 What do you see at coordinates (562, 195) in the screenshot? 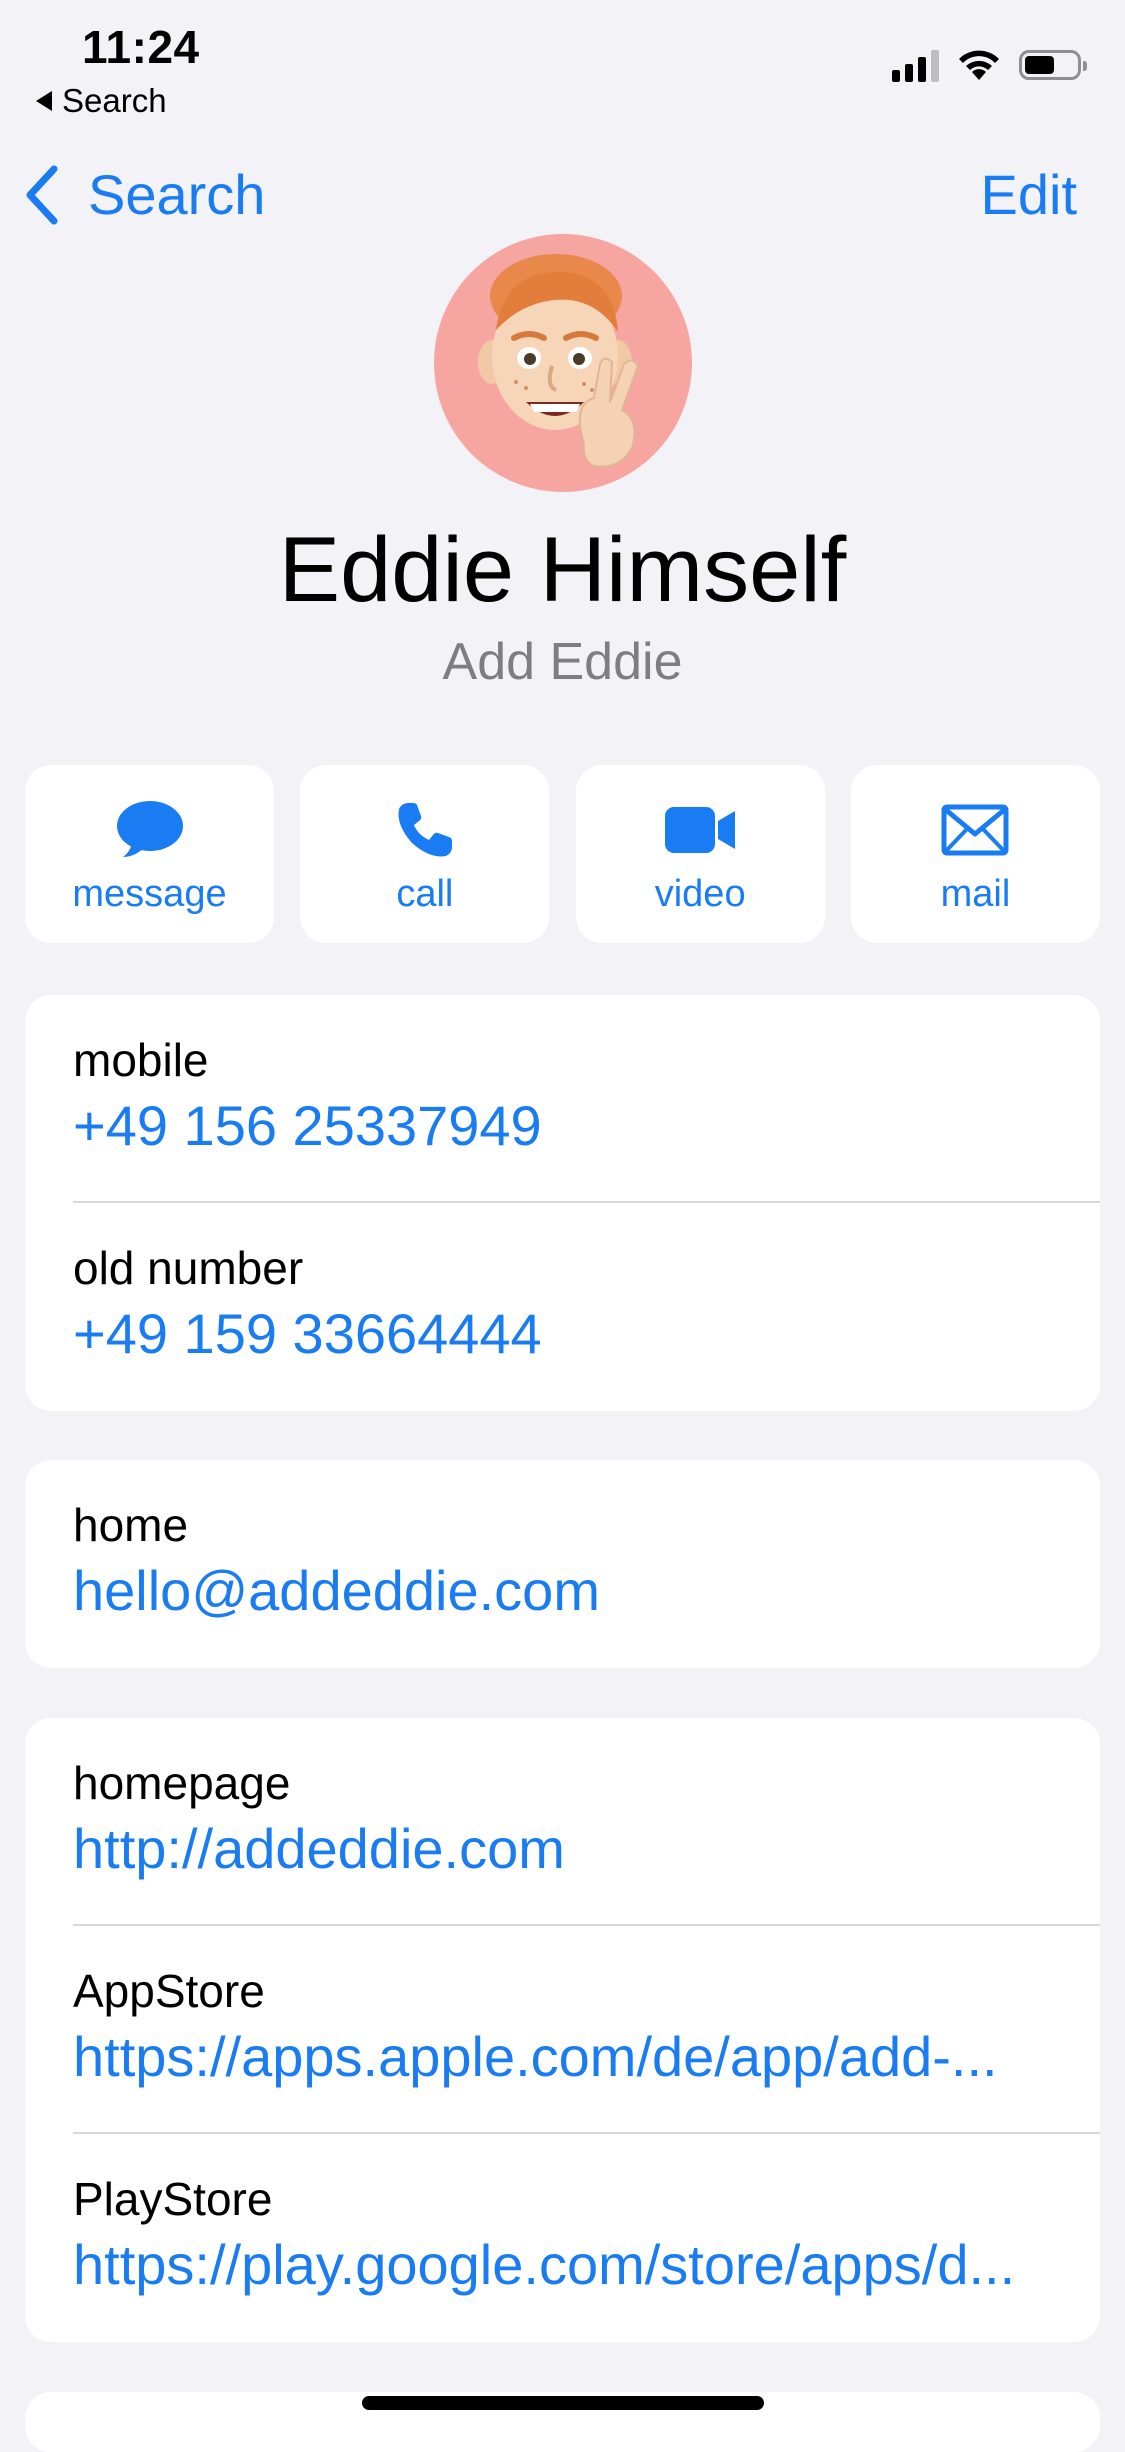
I see `navigation-bar: Search Edit` at bounding box center [562, 195].